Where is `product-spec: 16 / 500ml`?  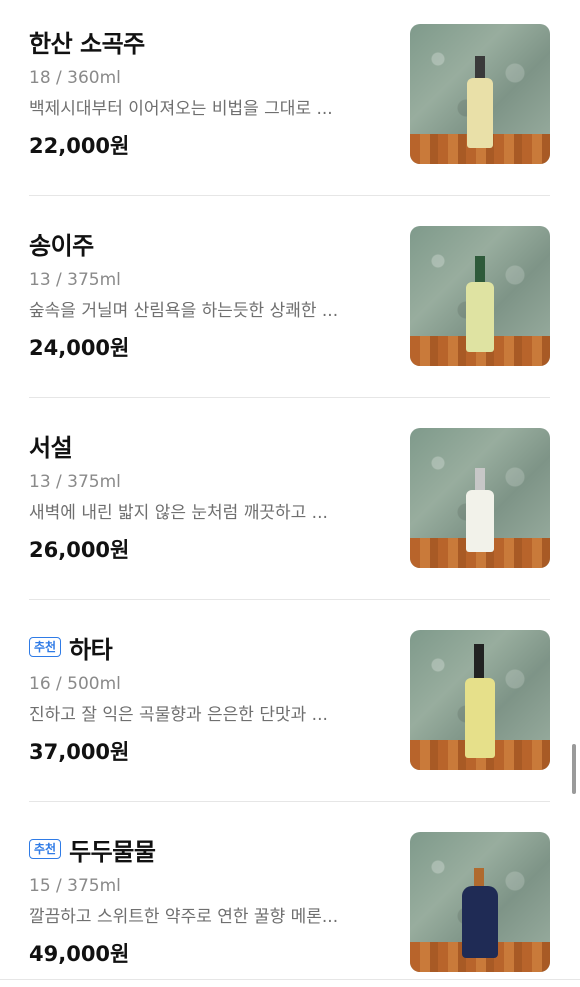 product-spec: 16 / 500ml is located at coordinates (75, 684).